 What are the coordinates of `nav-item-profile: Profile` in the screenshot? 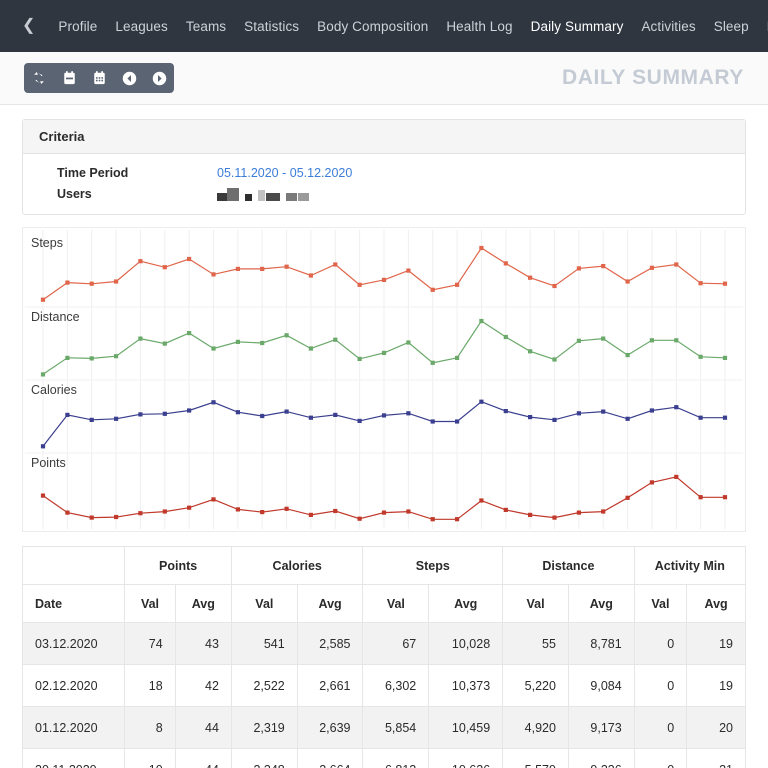 It's located at (77, 26).